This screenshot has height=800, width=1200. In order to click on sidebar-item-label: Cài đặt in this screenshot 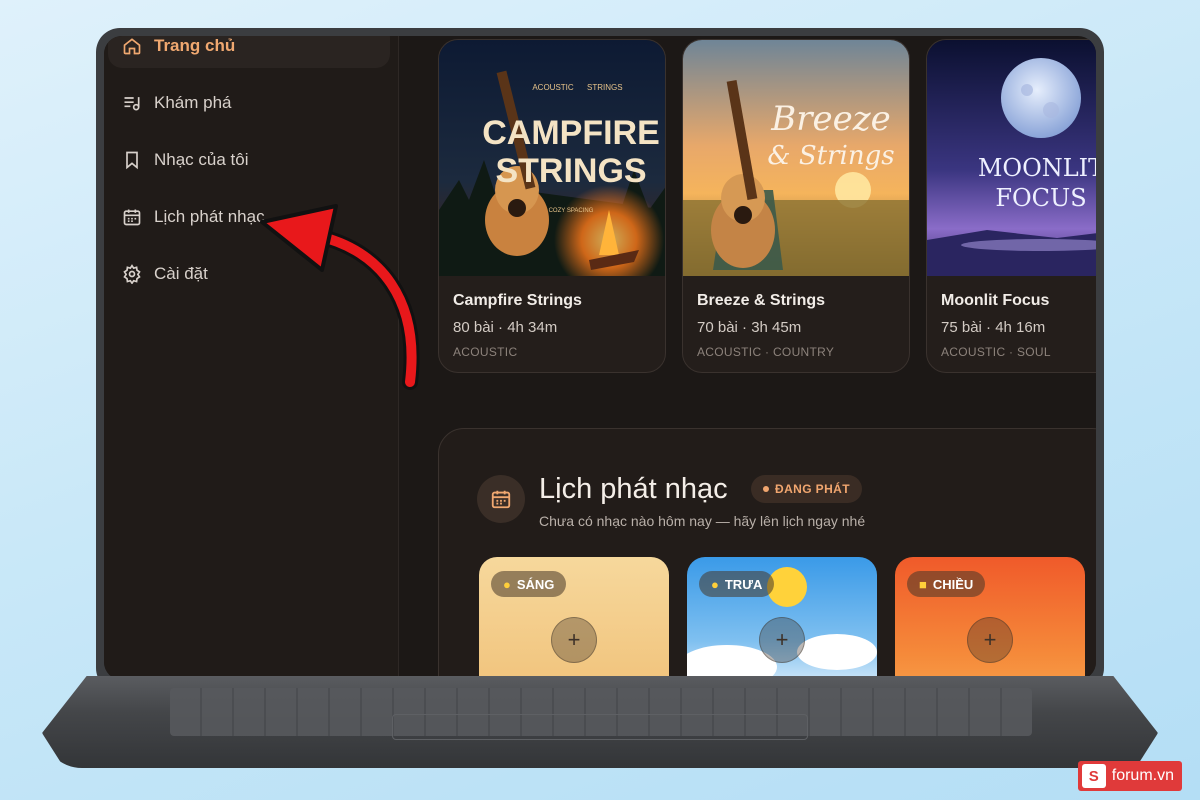, I will do `click(181, 273)`.